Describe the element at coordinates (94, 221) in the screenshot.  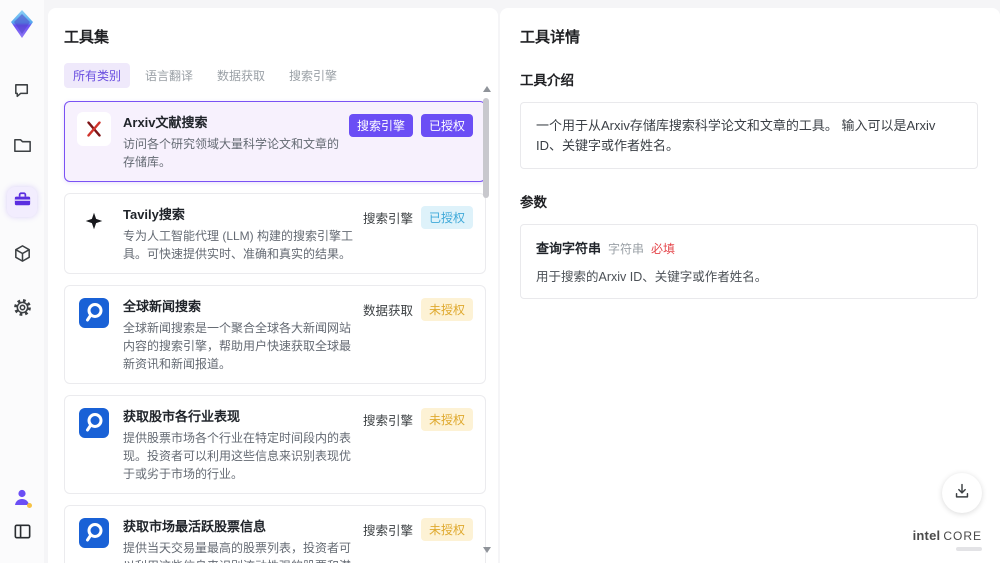
I see `tavily-star` at that location.